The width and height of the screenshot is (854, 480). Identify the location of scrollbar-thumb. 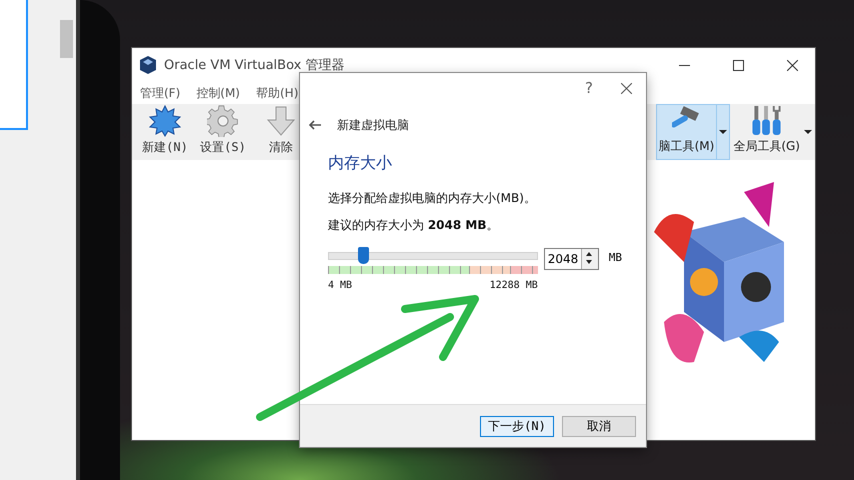
(66, 39).